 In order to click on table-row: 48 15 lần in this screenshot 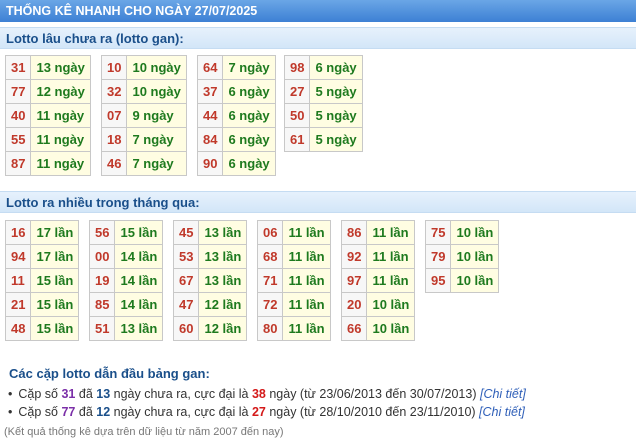, I will do `click(42, 328)`.